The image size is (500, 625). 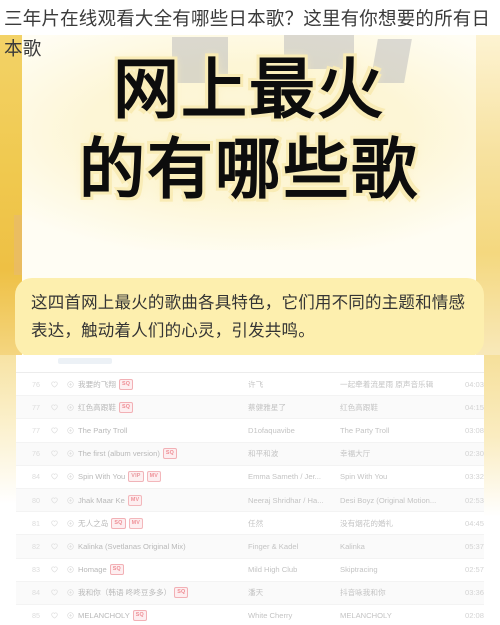 What do you see at coordinates (36, 523) in the screenshot?
I see `row-index: 81` at bounding box center [36, 523].